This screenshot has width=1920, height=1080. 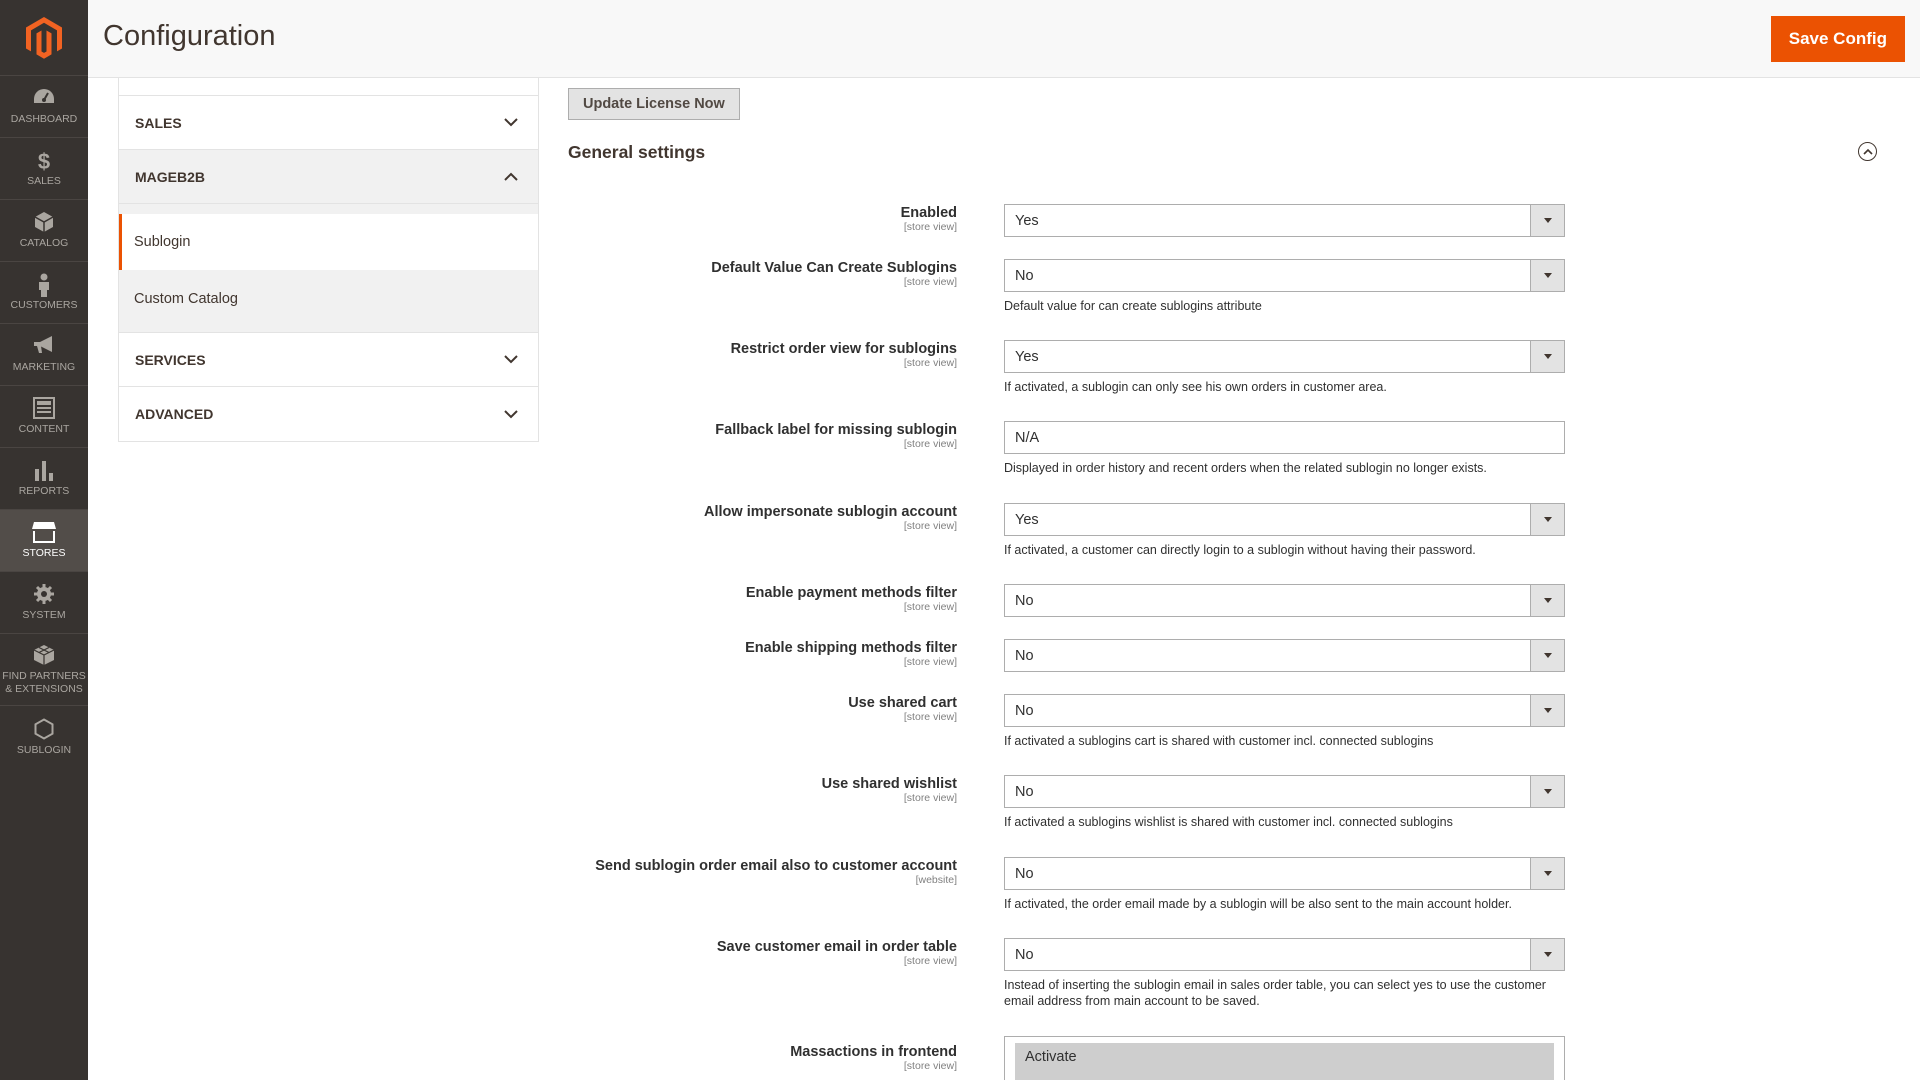 What do you see at coordinates (1284, 519) in the screenshot?
I see `impersonate-select: Yes` at bounding box center [1284, 519].